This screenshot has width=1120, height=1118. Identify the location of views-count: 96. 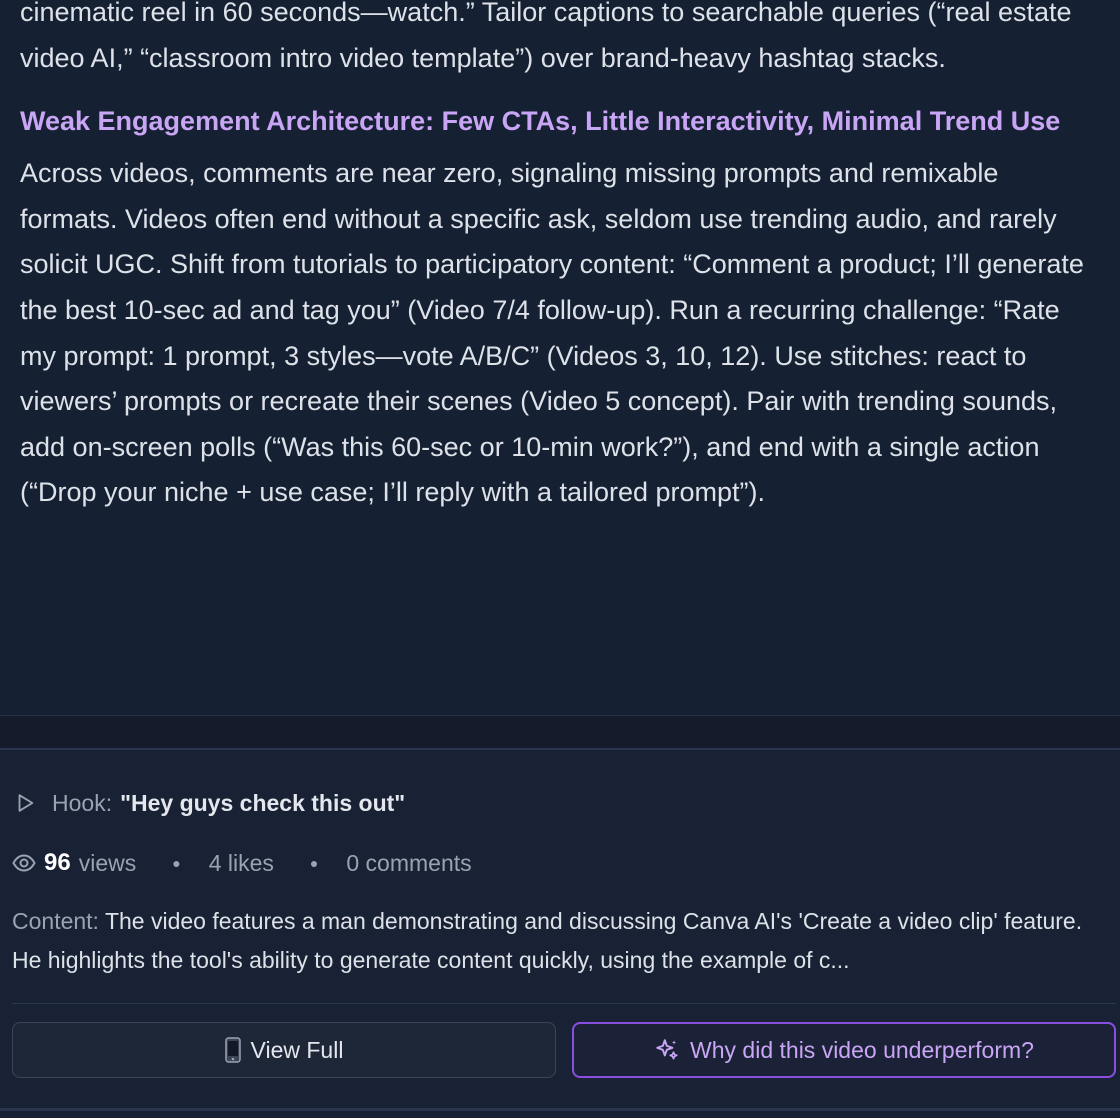
(57, 862).